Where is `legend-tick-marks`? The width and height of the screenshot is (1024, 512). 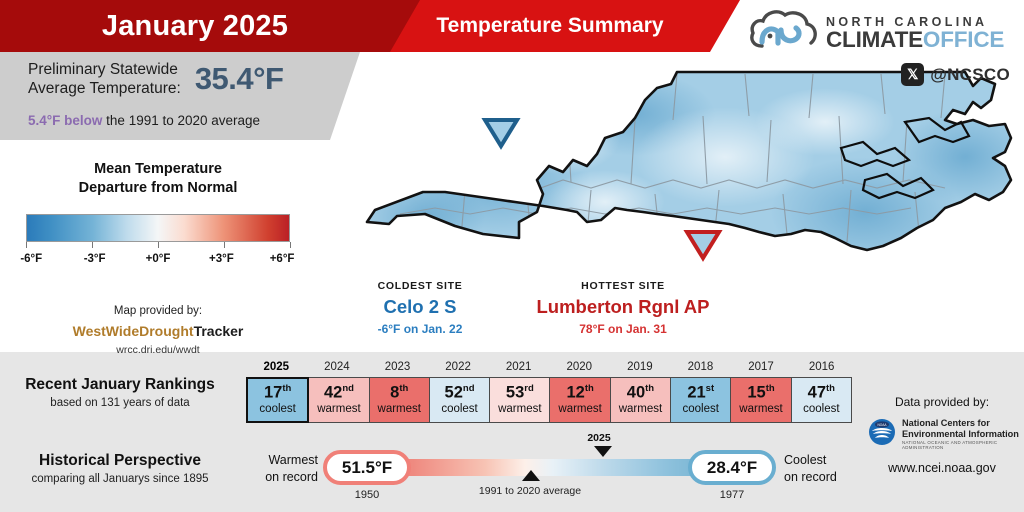
legend-tick-marks is located at coordinates (158, 246).